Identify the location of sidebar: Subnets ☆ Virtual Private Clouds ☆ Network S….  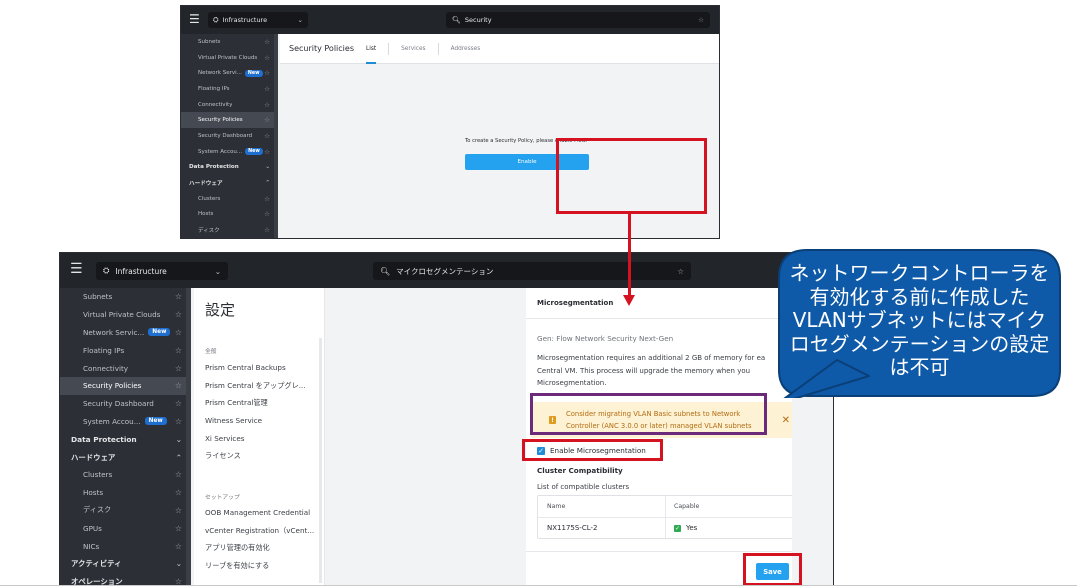
(229, 136).